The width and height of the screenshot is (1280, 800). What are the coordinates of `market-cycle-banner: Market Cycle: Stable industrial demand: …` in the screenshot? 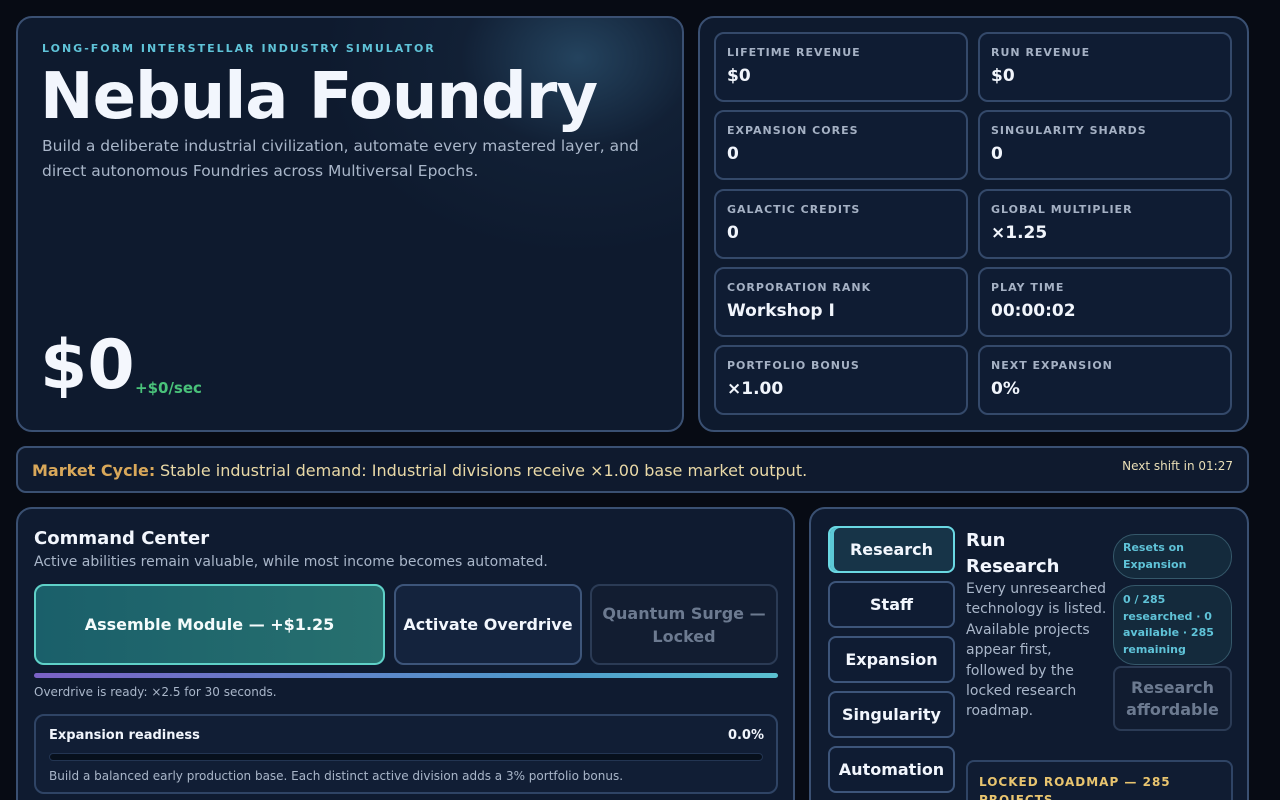 It's located at (632, 469).